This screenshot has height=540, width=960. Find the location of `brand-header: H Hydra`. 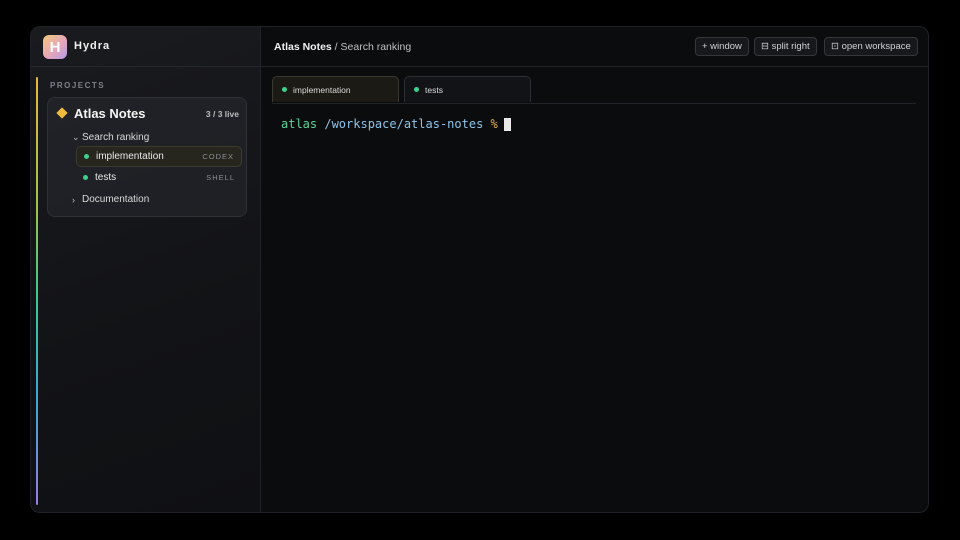

brand-header: H Hydra is located at coordinates (145, 47).